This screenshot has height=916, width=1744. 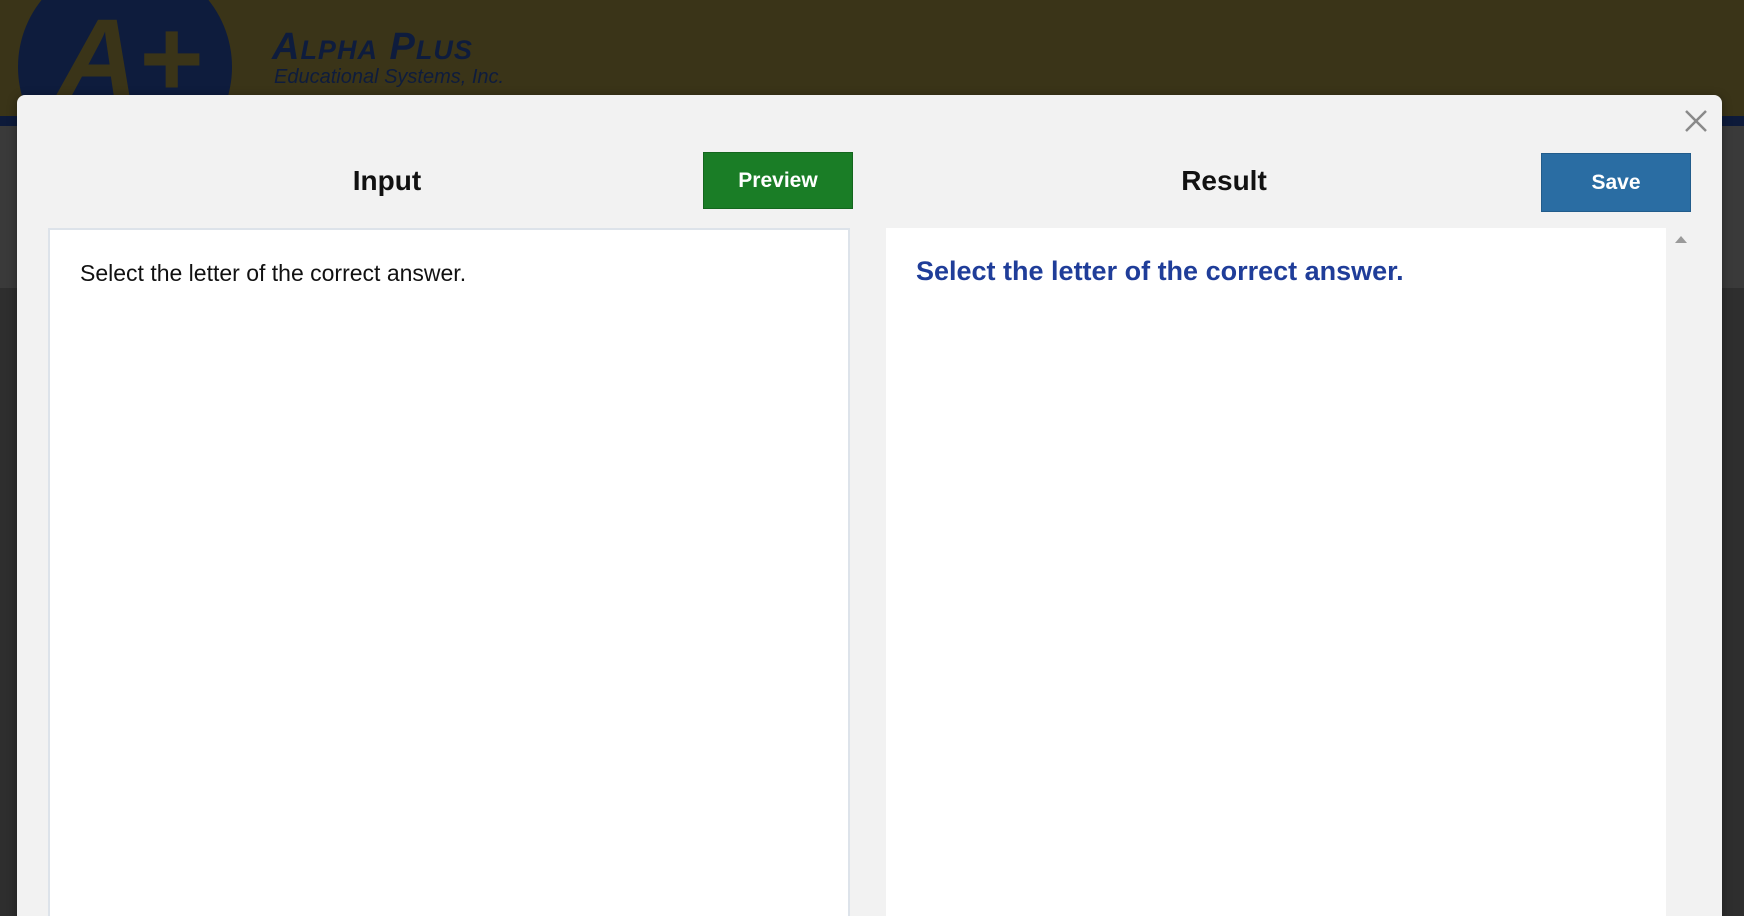 I want to click on input-title: Input, so click(x=387, y=180).